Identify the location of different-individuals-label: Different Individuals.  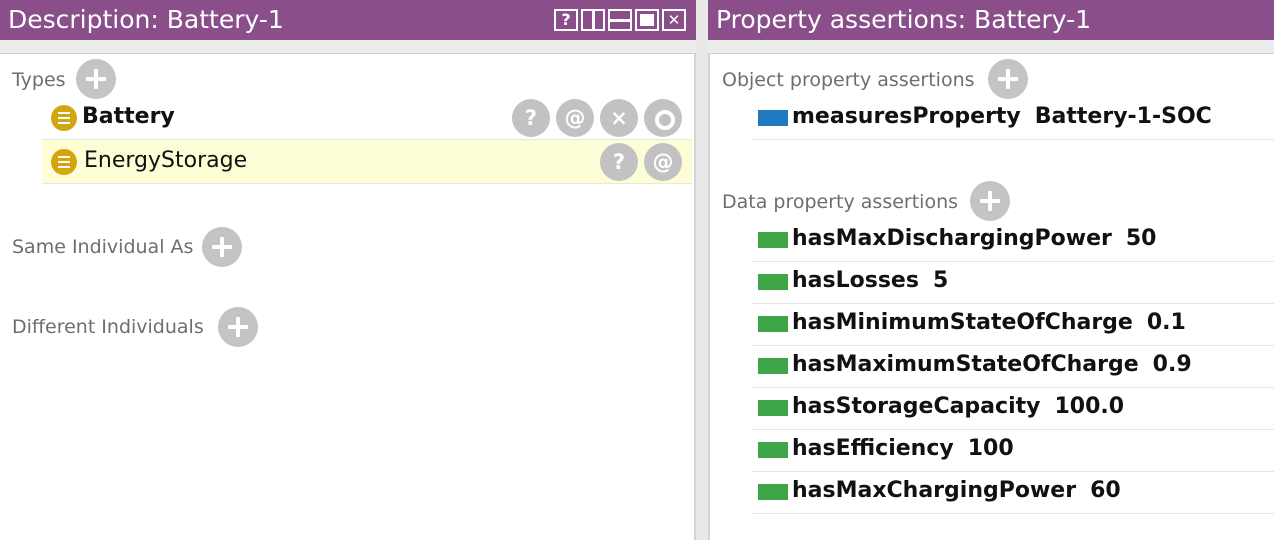
(108, 327).